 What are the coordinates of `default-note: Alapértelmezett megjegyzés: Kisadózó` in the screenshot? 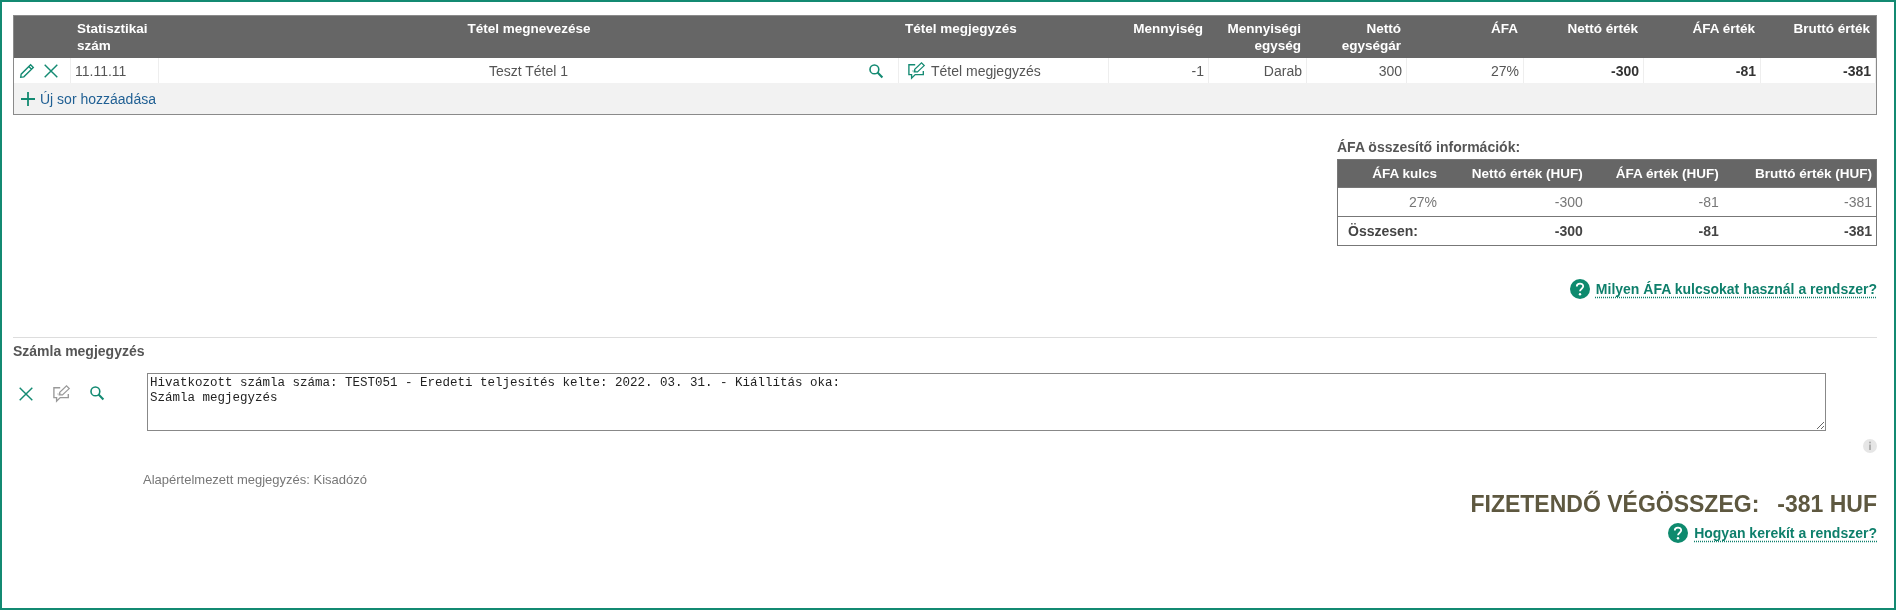 It's located at (255, 479).